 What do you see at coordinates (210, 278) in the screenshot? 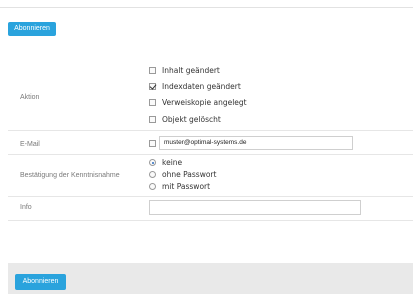
I see `form-footer` at bounding box center [210, 278].